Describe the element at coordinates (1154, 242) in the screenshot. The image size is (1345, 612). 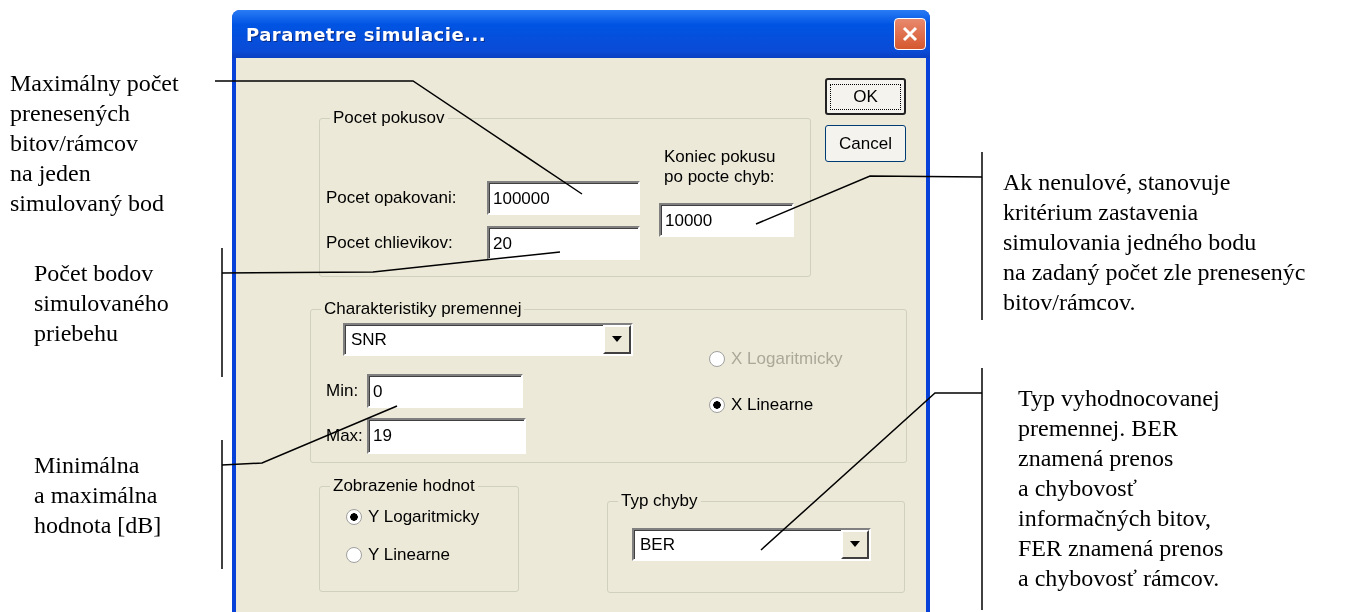
I see `annotation-text: Ak nenulové, stanovuje kritérium zastavenia simulovania jedného bodu na zadaný počet zle prenesenýc bitov/rámcov.` at that location.